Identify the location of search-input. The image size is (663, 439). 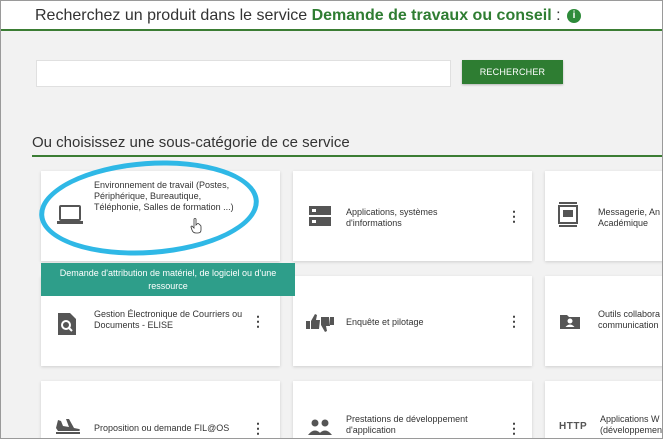
(243, 73).